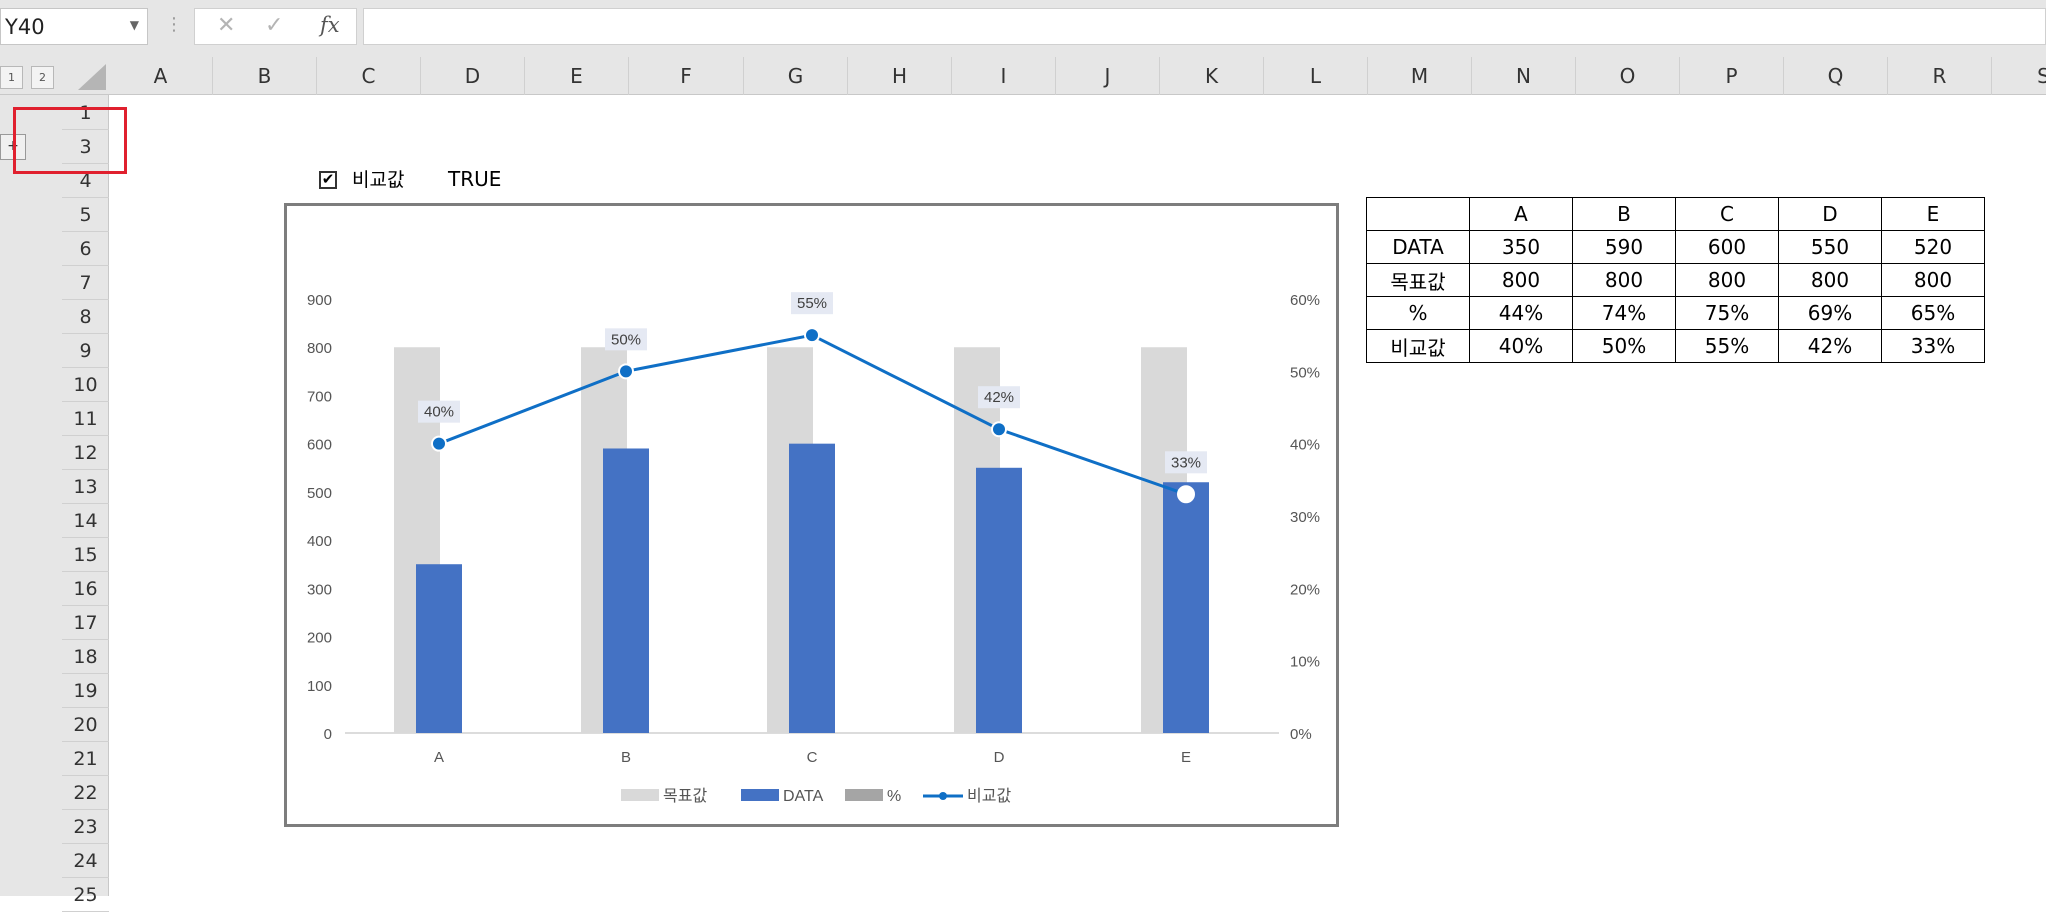 The image size is (2046, 912). What do you see at coordinates (85, 419) in the screenshot?
I see `row-header-11: 11` at bounding box center [85, 419].